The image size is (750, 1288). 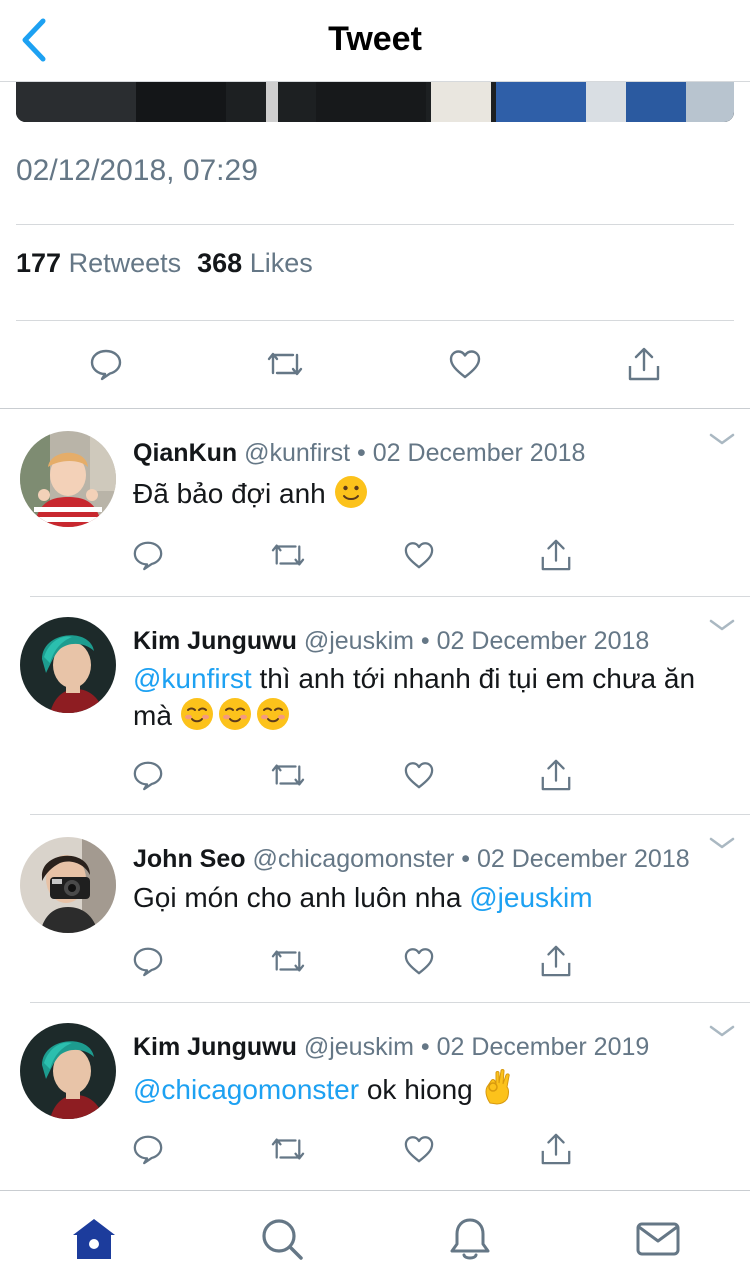 I want to click on tweet-stats: 177 Retweets 368 Likes, so click(x=164, y=263).